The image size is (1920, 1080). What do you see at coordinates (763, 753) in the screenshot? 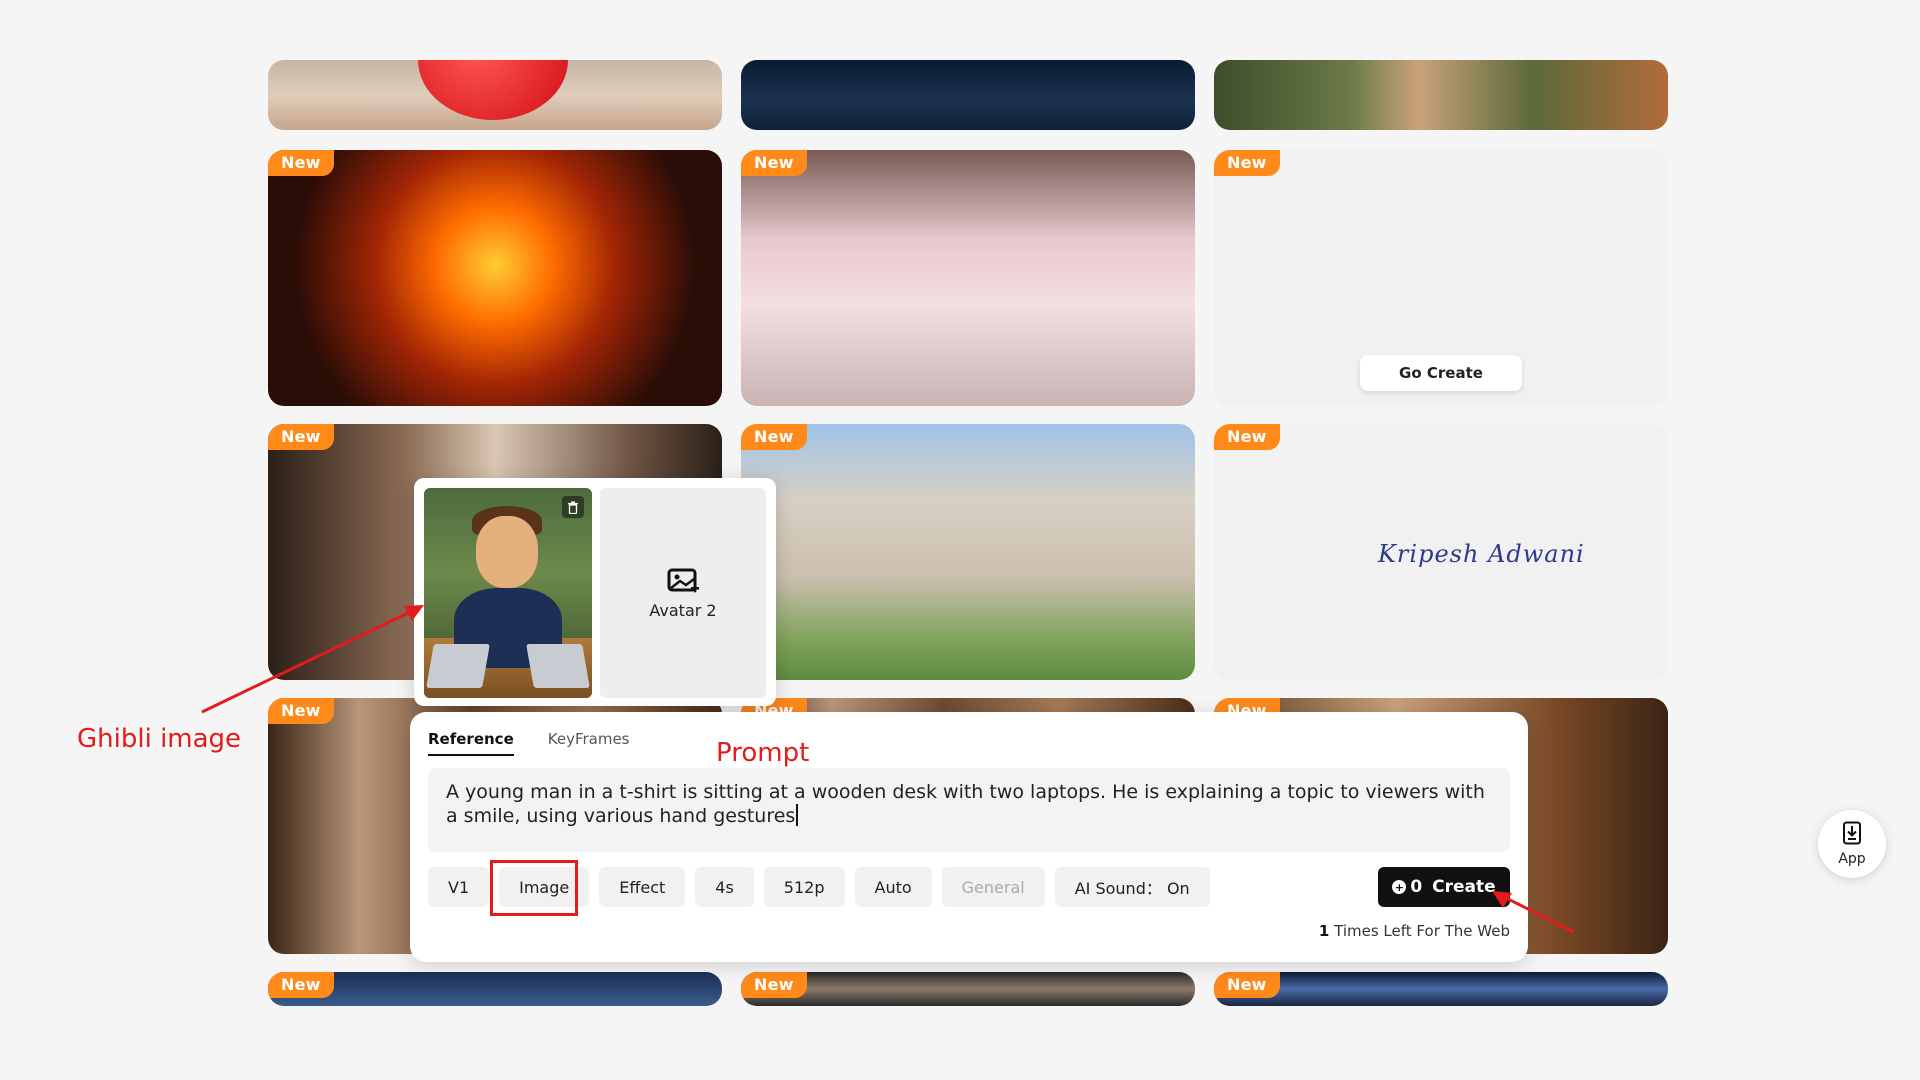
I see `prompt-annotation: Prompt` at bounding box center [763, 753].